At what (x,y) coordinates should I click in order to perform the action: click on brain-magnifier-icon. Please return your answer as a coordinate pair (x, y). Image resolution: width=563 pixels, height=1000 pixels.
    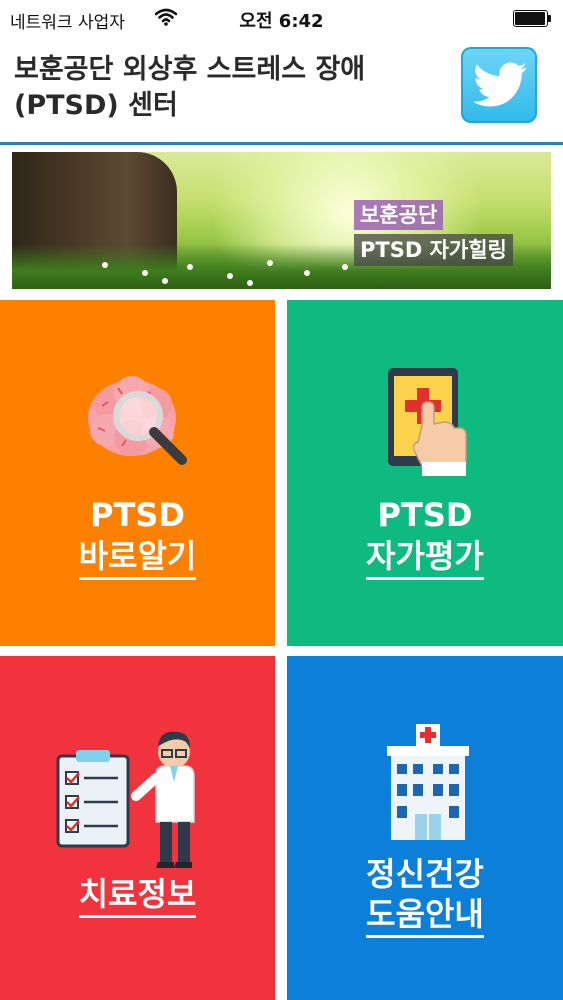
    Looking at the image, I should click on (137, 420).